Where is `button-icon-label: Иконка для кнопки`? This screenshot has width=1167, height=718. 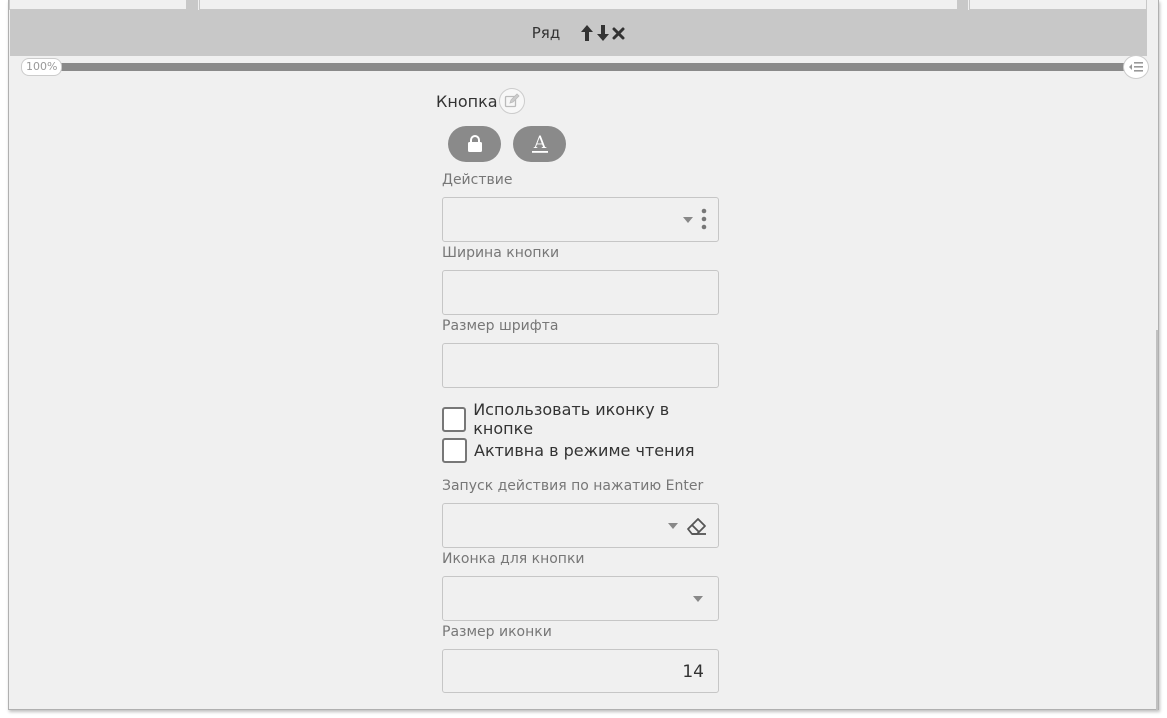
button-icon-label: Иконка для кнопки is located at coordinates (513, 559).